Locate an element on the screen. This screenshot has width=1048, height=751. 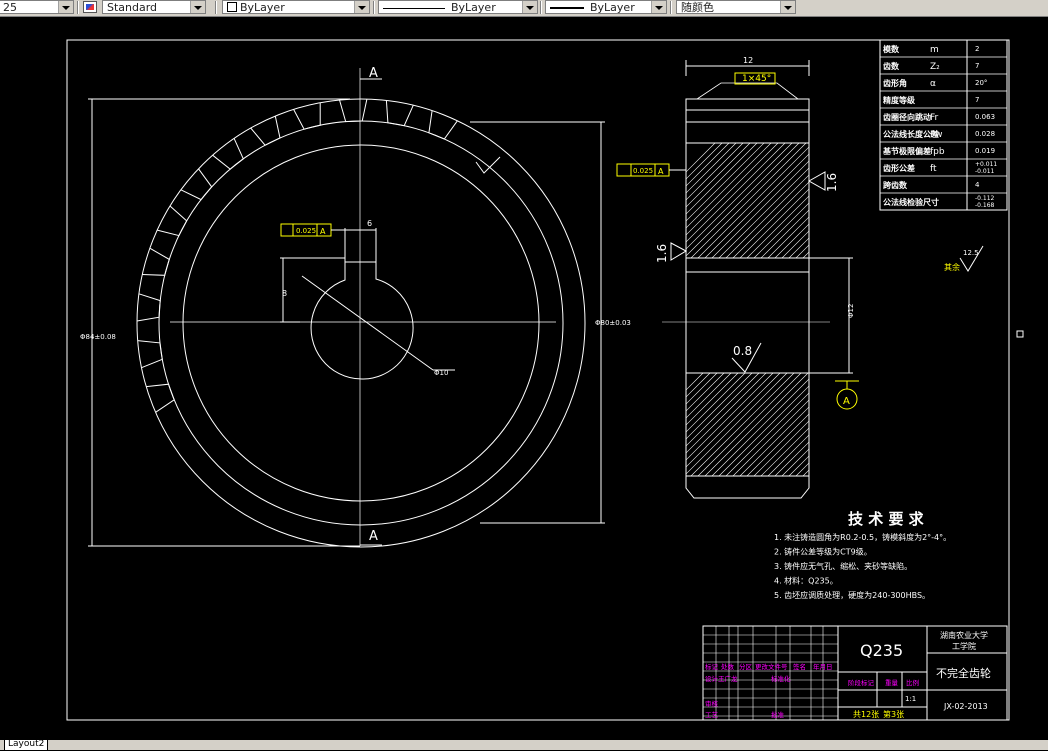
title-block-label: 设计 is located at coordinates (712, 678).